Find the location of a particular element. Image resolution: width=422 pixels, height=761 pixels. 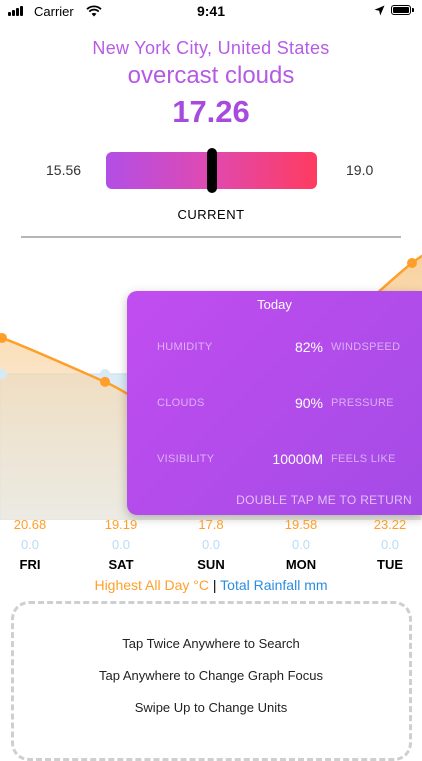

visibility-label: VISIBILITY is located at coordinates (186, 459).